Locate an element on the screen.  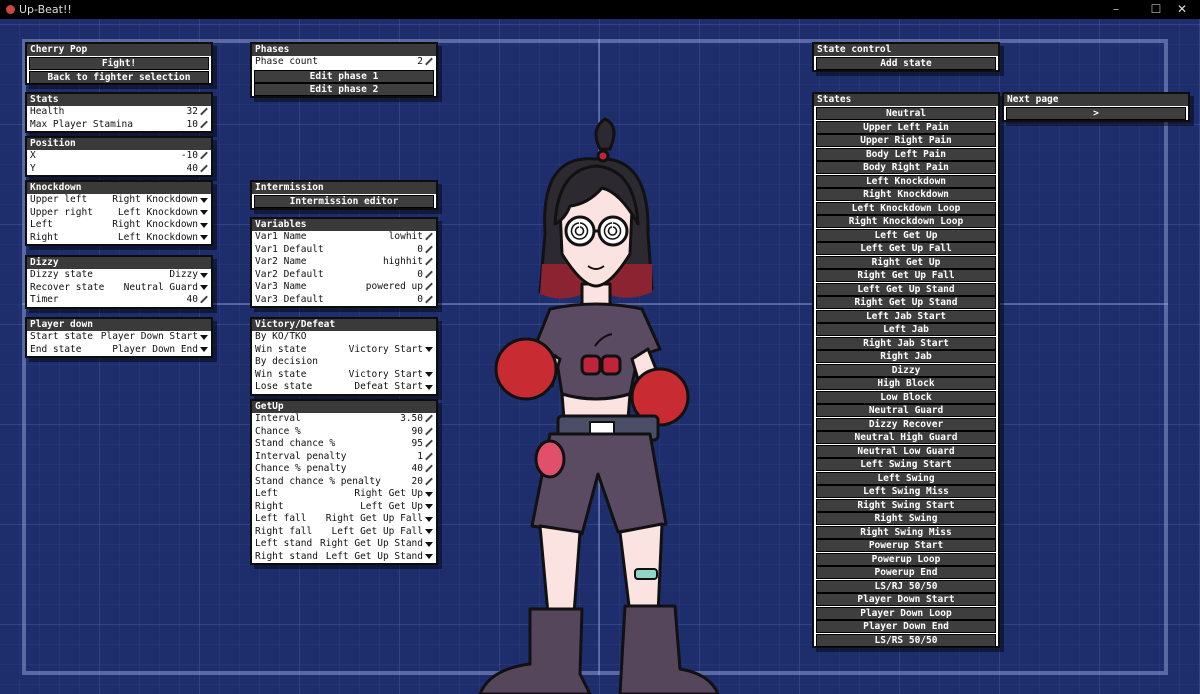
state-button-player-down-loop: Player Down Loop is located at coordinates (906, 613).